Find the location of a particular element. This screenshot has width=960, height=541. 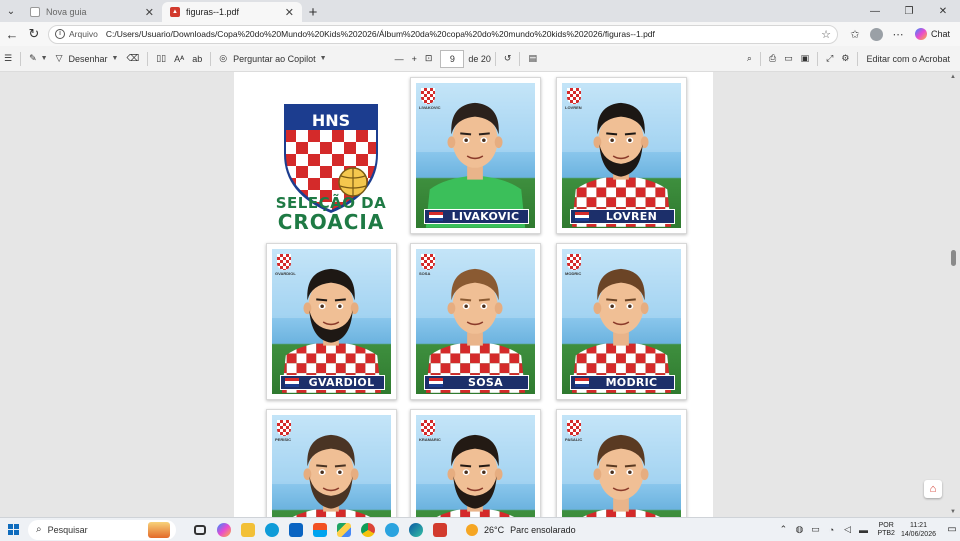

chevron-up-icon: ⌃ is located at coordinates (783, 529).